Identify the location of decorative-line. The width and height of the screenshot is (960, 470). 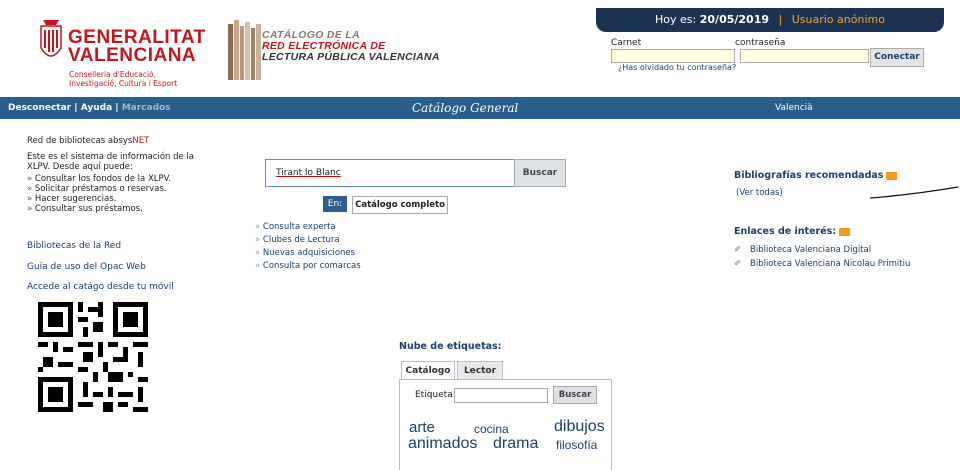
(914, 192).